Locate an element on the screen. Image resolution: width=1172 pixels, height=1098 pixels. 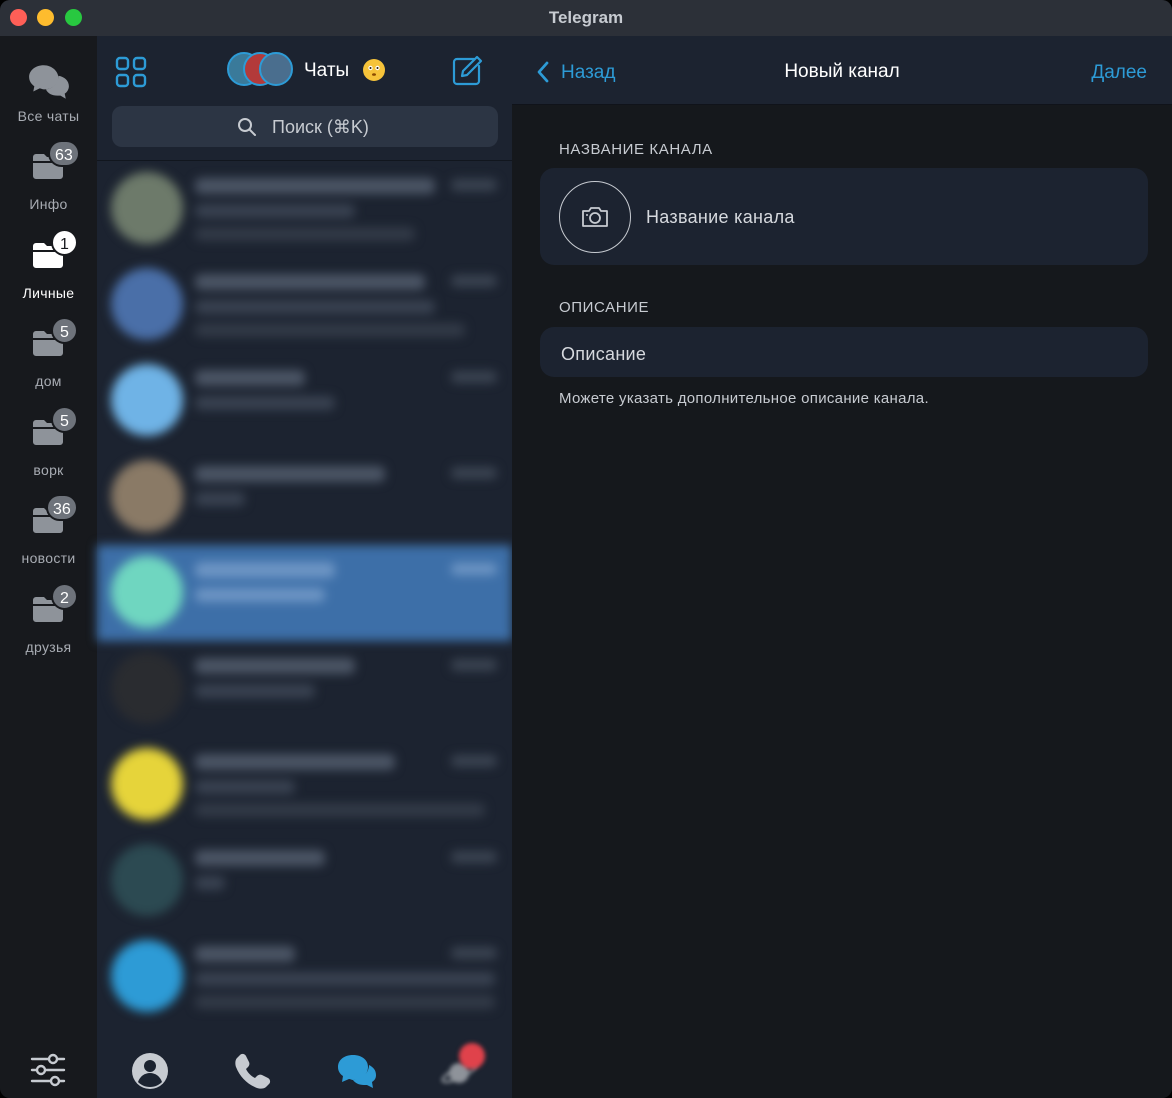
page-title: Новый канал is located at coordinates (842, 71).